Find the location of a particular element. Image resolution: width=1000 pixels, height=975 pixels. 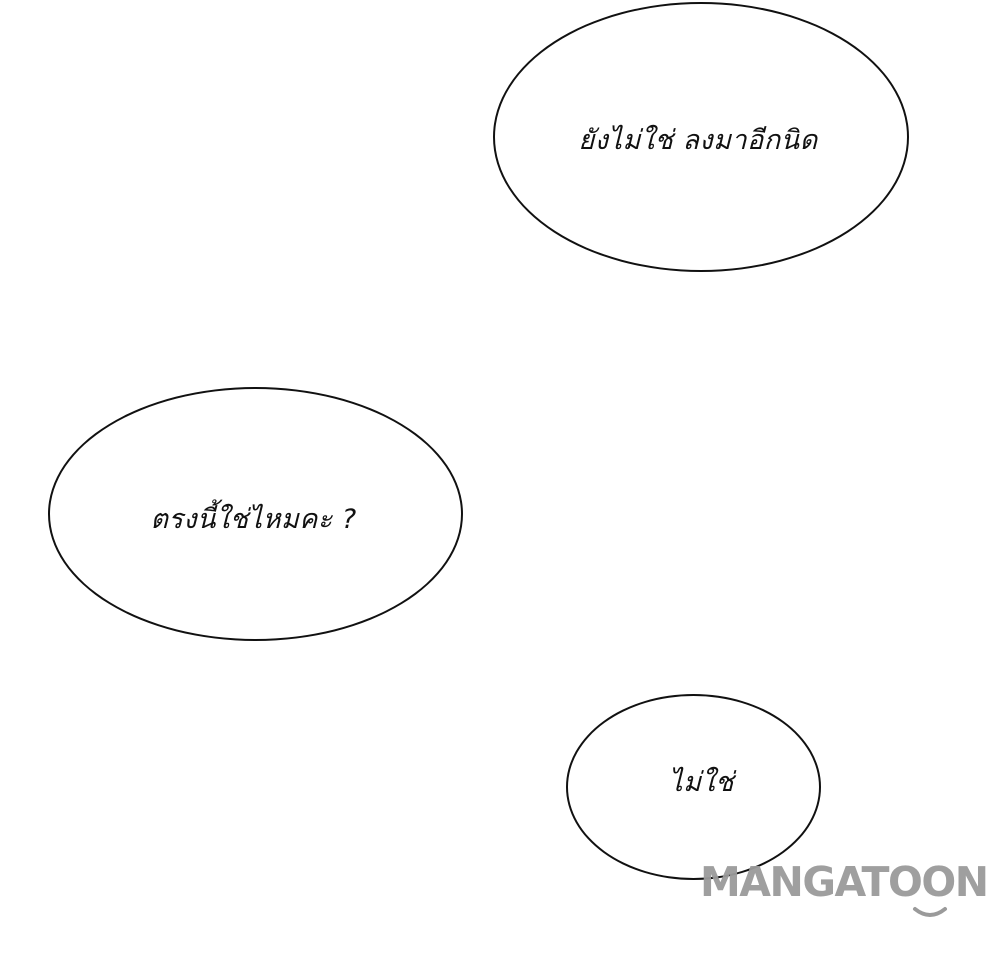

mangatoon-watermark: MANGATOON is located at coordinates (850, 892).